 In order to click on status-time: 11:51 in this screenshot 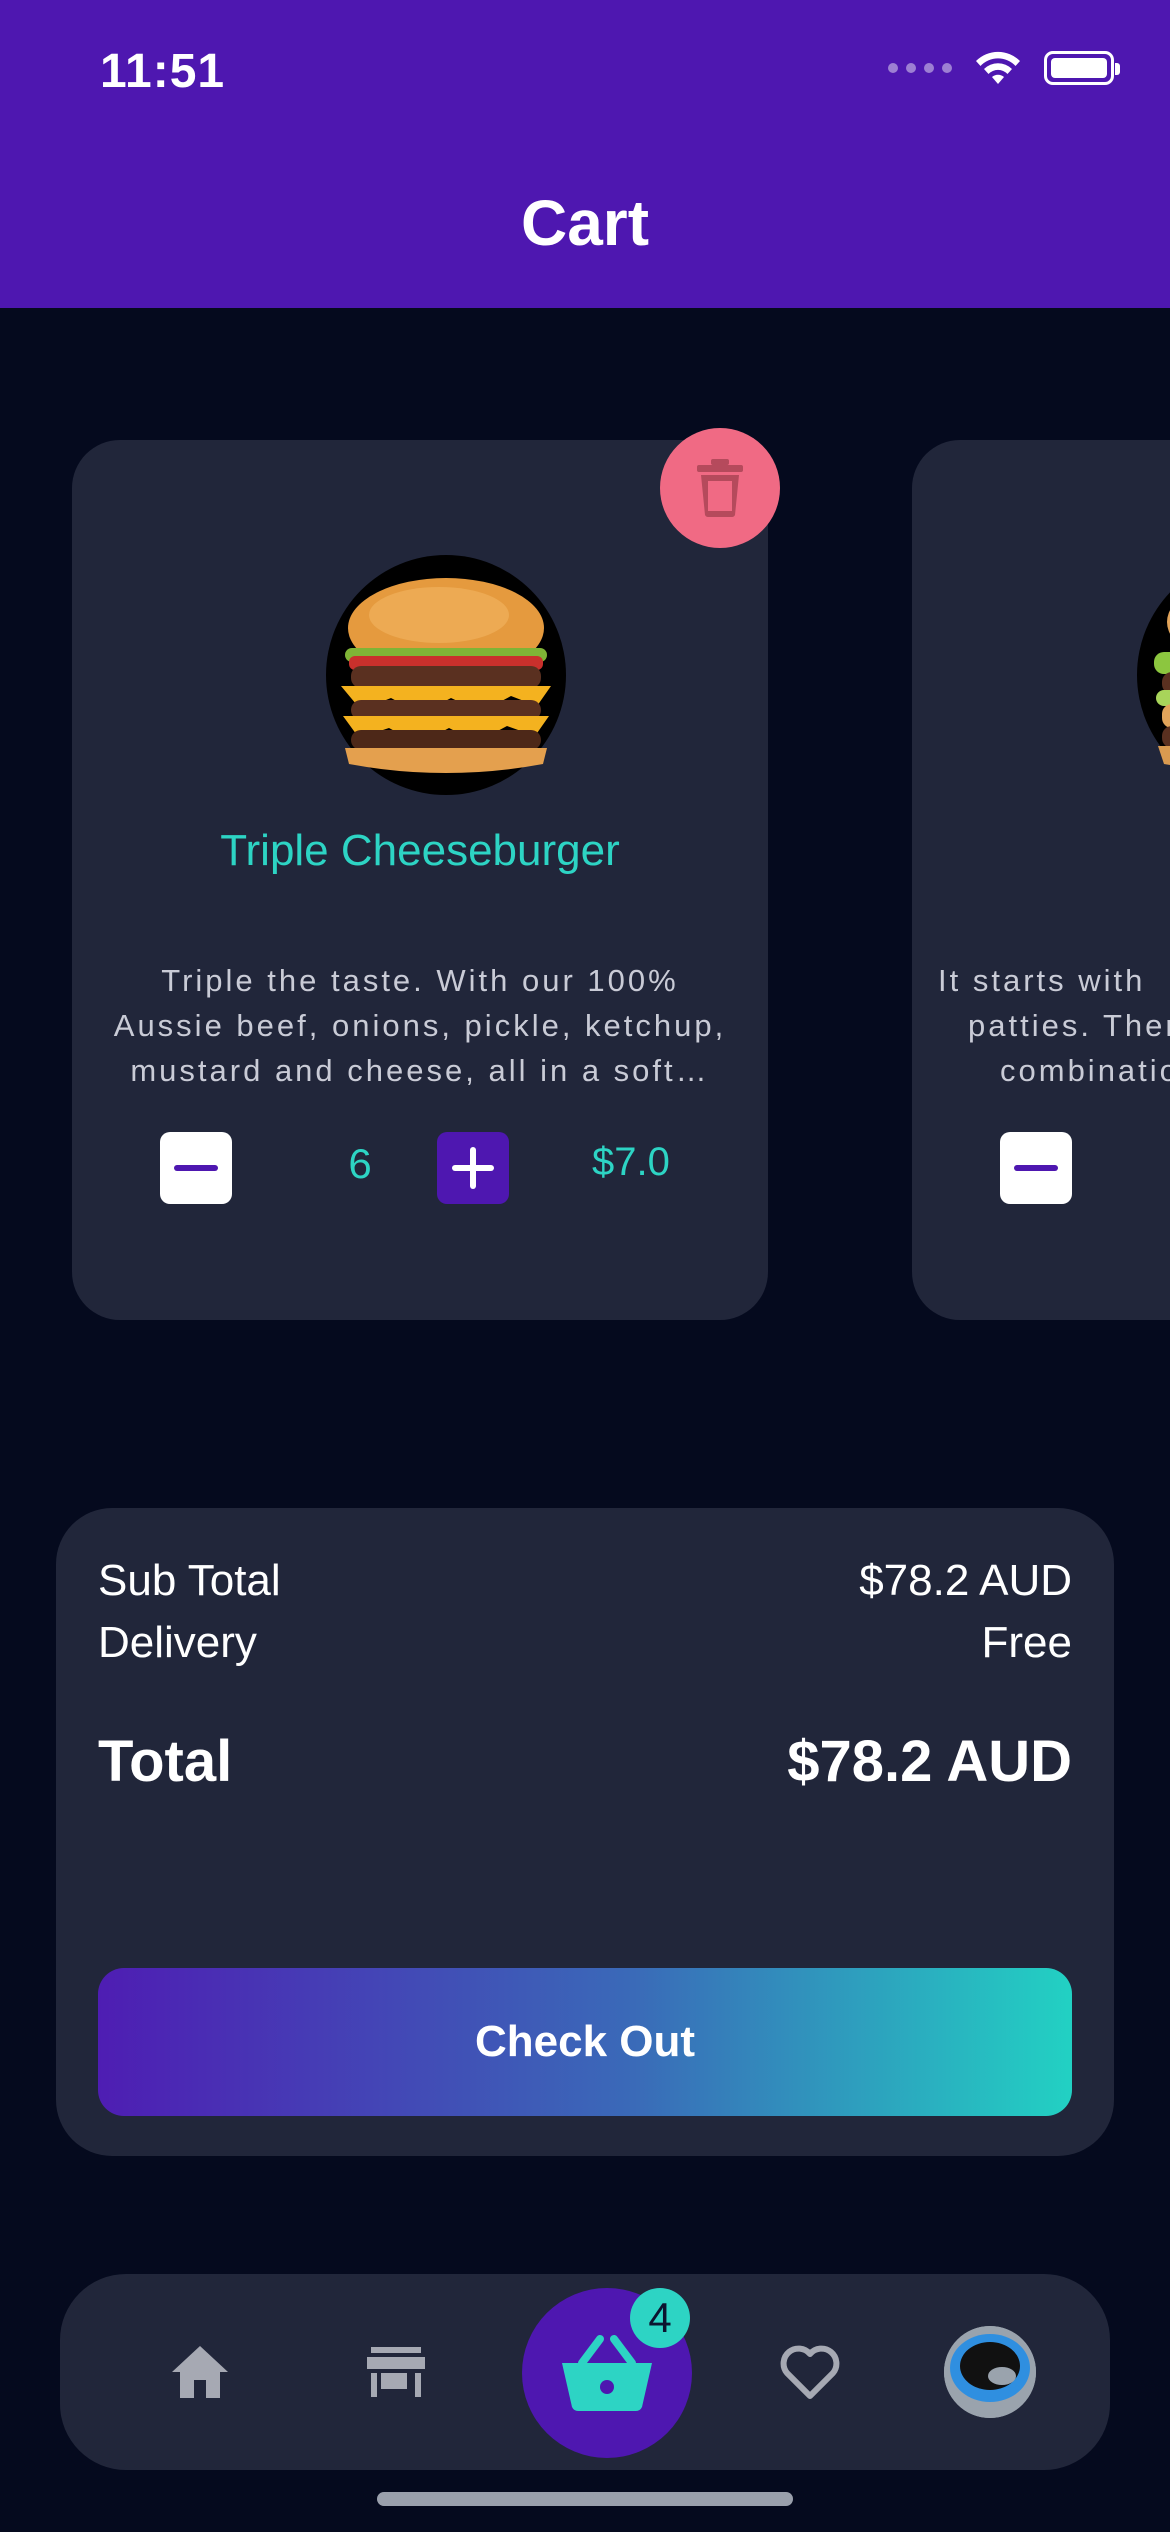, I will do `click(163, 71)`.